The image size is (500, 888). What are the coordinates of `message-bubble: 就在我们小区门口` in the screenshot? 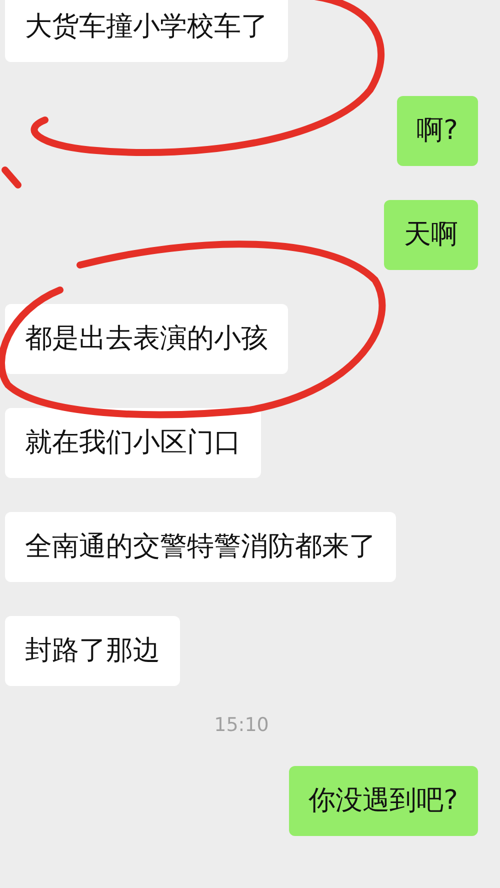 It's located at (133, 443).